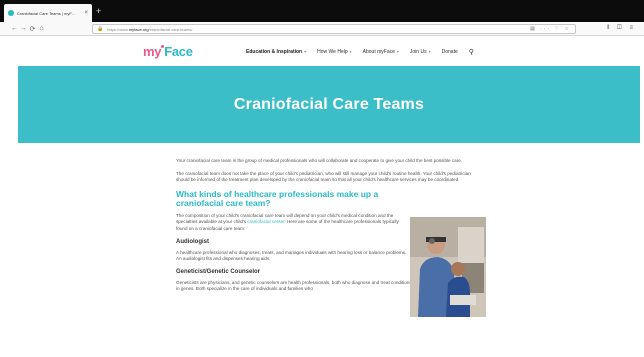  I want to click on favicon-icon, so click(11, 13).